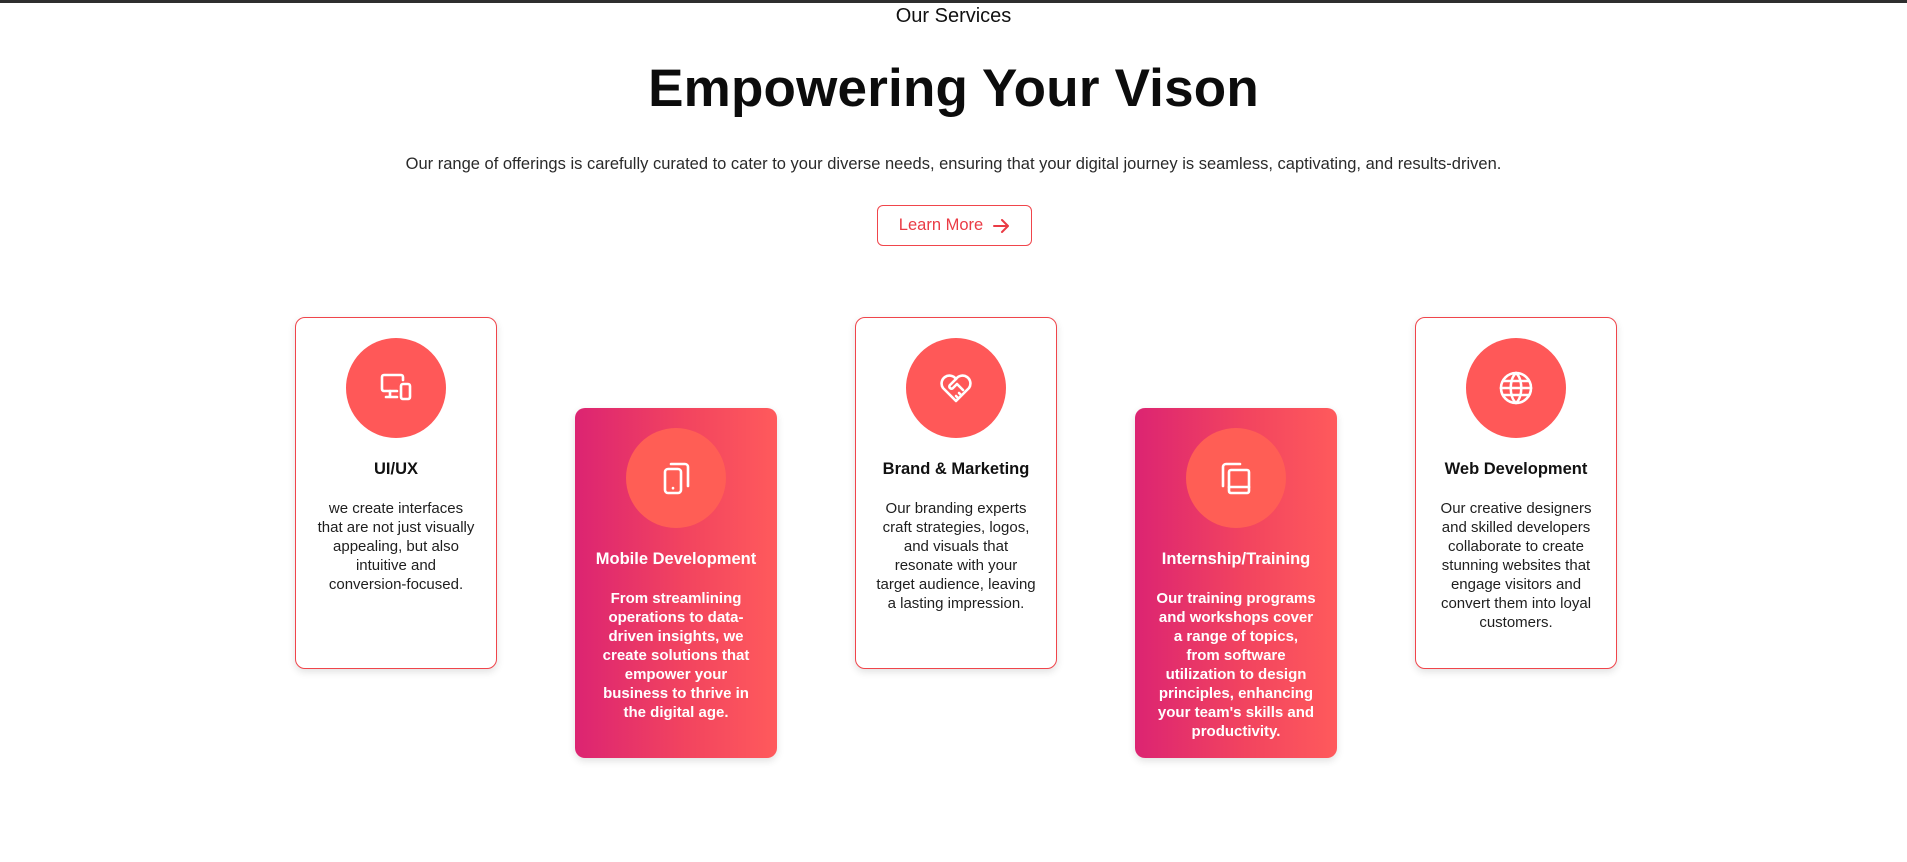 This screenshot has height=862, width=1907. What do you see at coordinates (956, 469) in the screenshot?
I see `card-title: Brand & Marketing` at bounding box center [956, 469].